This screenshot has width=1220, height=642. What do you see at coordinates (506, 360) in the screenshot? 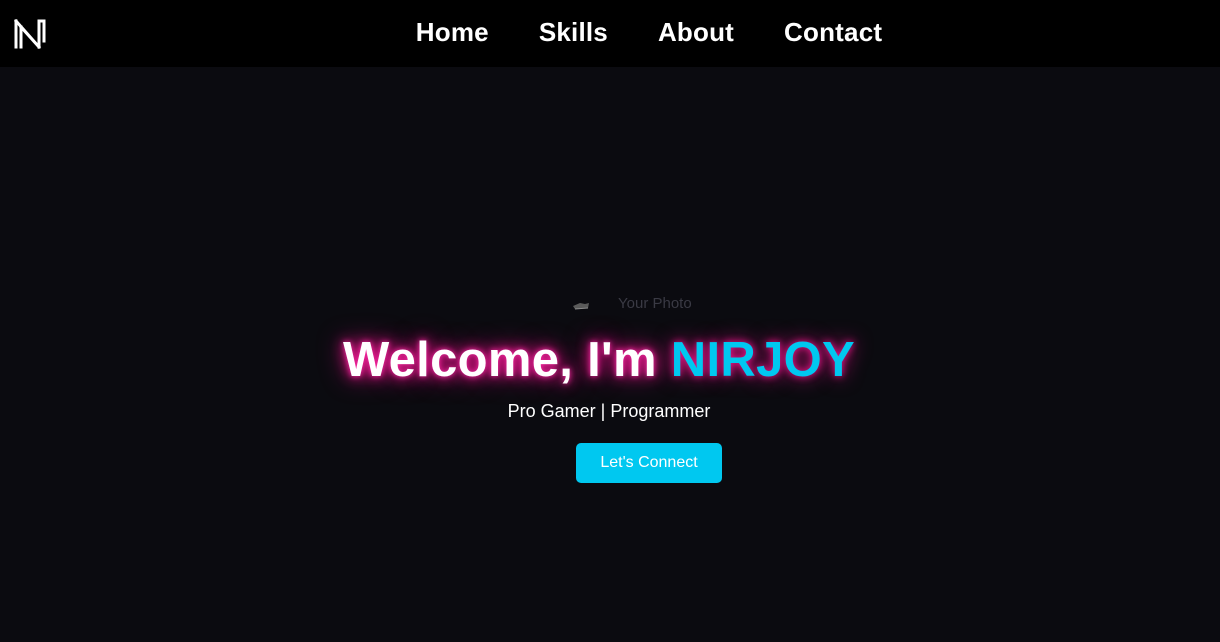
I see `welcome-text: Welcome, I'm` at bounding box center [506, 360].